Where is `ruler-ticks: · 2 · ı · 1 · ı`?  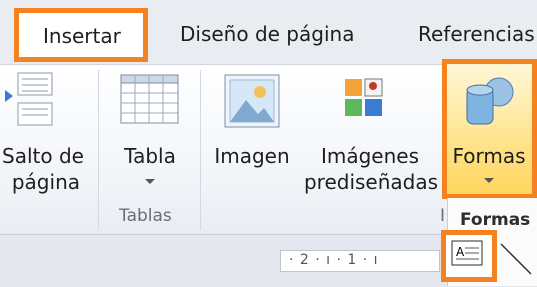 ruler-ticks: · 2 · ı · 1 · ı is located at coordinates (334, 260).